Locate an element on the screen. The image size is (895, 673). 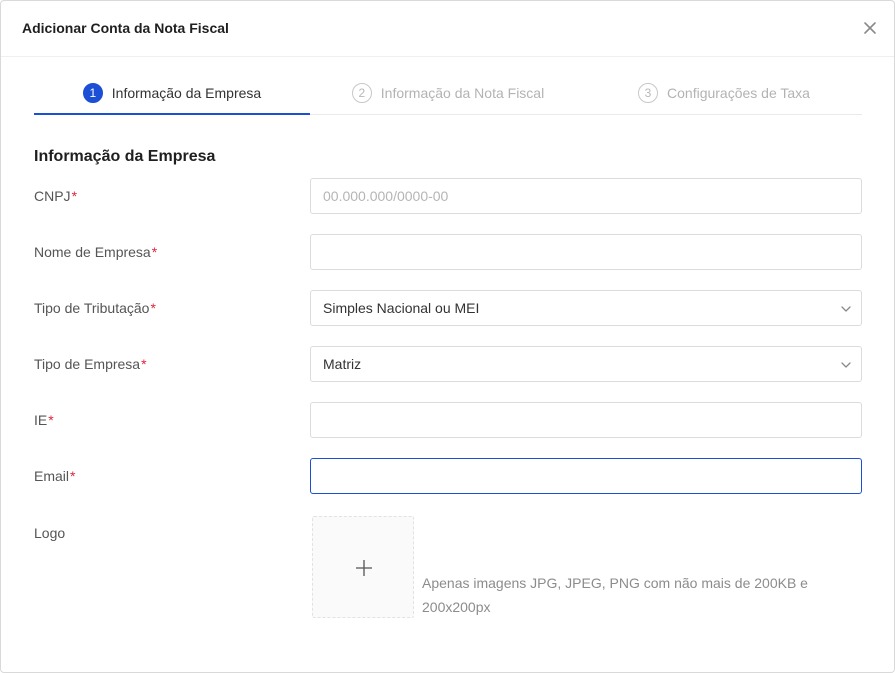
section-title: Informação da Empresa is located at coordinates (125, 156).